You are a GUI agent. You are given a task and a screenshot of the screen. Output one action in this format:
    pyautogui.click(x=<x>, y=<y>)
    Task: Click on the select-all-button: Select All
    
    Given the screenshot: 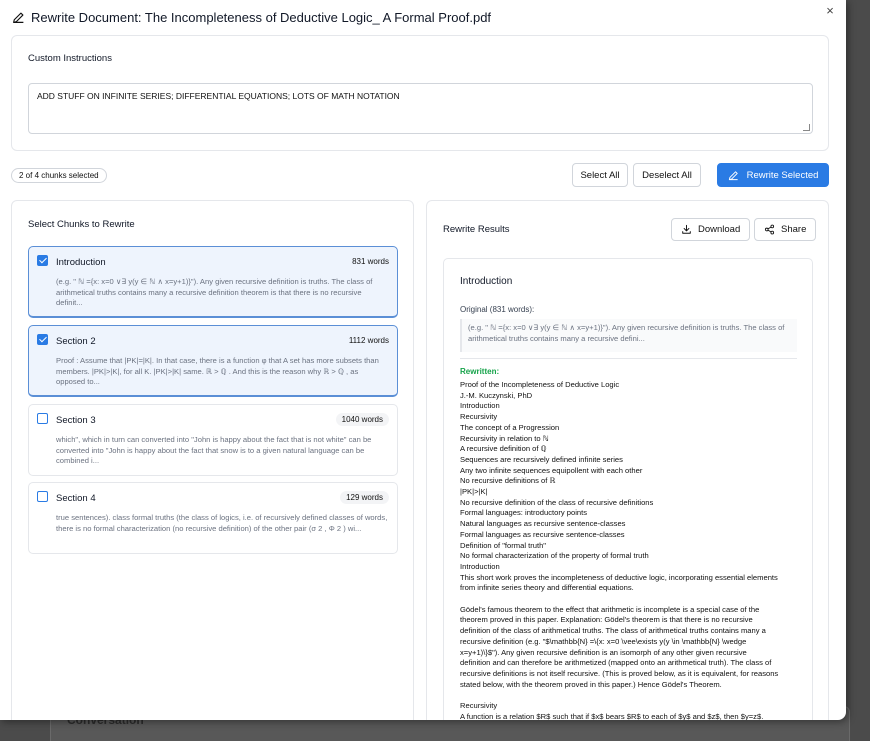 What is the action you would take?
    pyautogui.click(x=600, y=175)
    